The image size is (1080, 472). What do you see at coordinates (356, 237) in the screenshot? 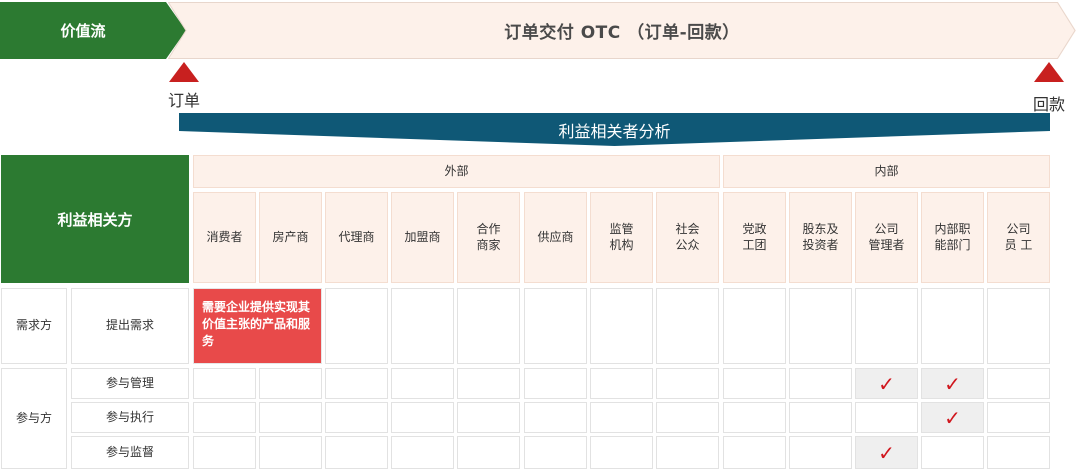
I see `stakeholder-col-header: 代理商` at bounding box center [356, 237].